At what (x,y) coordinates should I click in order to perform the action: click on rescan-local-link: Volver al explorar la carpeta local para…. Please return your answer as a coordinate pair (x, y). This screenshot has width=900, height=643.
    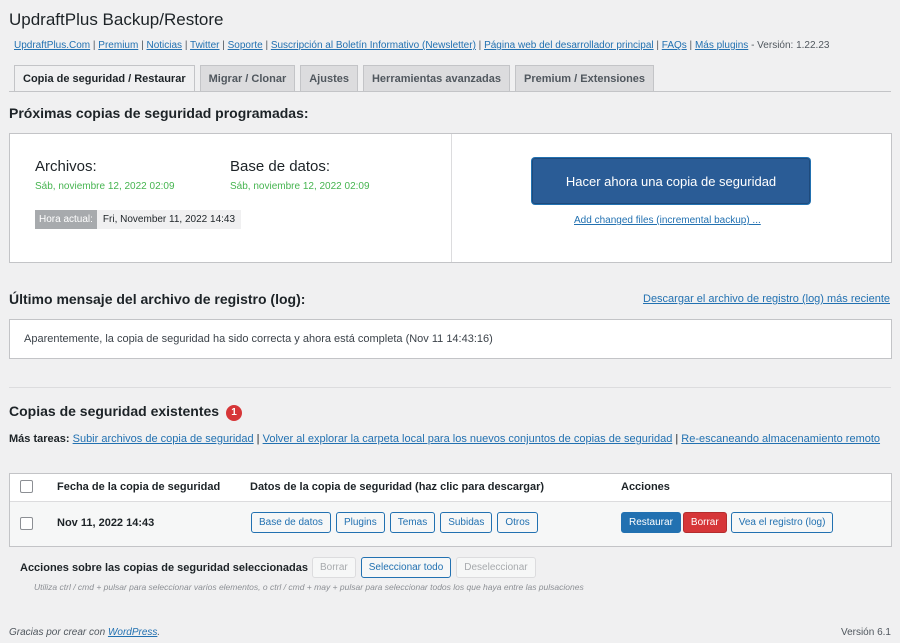
    Looking at the image, I should click on (468, 439).